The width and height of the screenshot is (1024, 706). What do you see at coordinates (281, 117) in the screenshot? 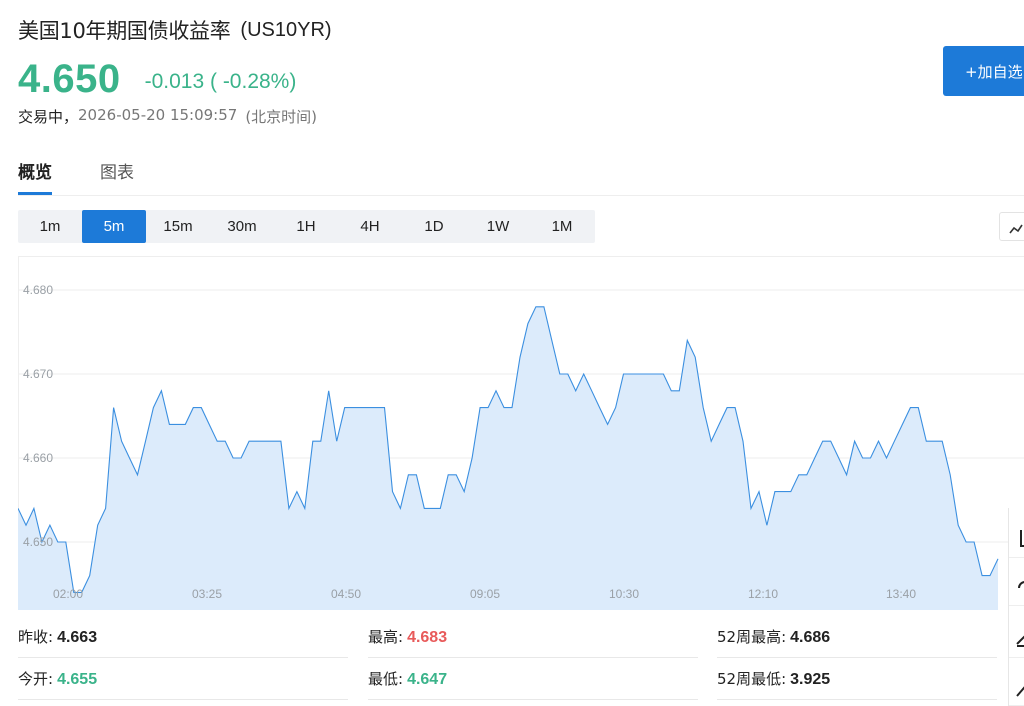
I see `status-timezone: (北京时间)` at bounding box center [281, 117].